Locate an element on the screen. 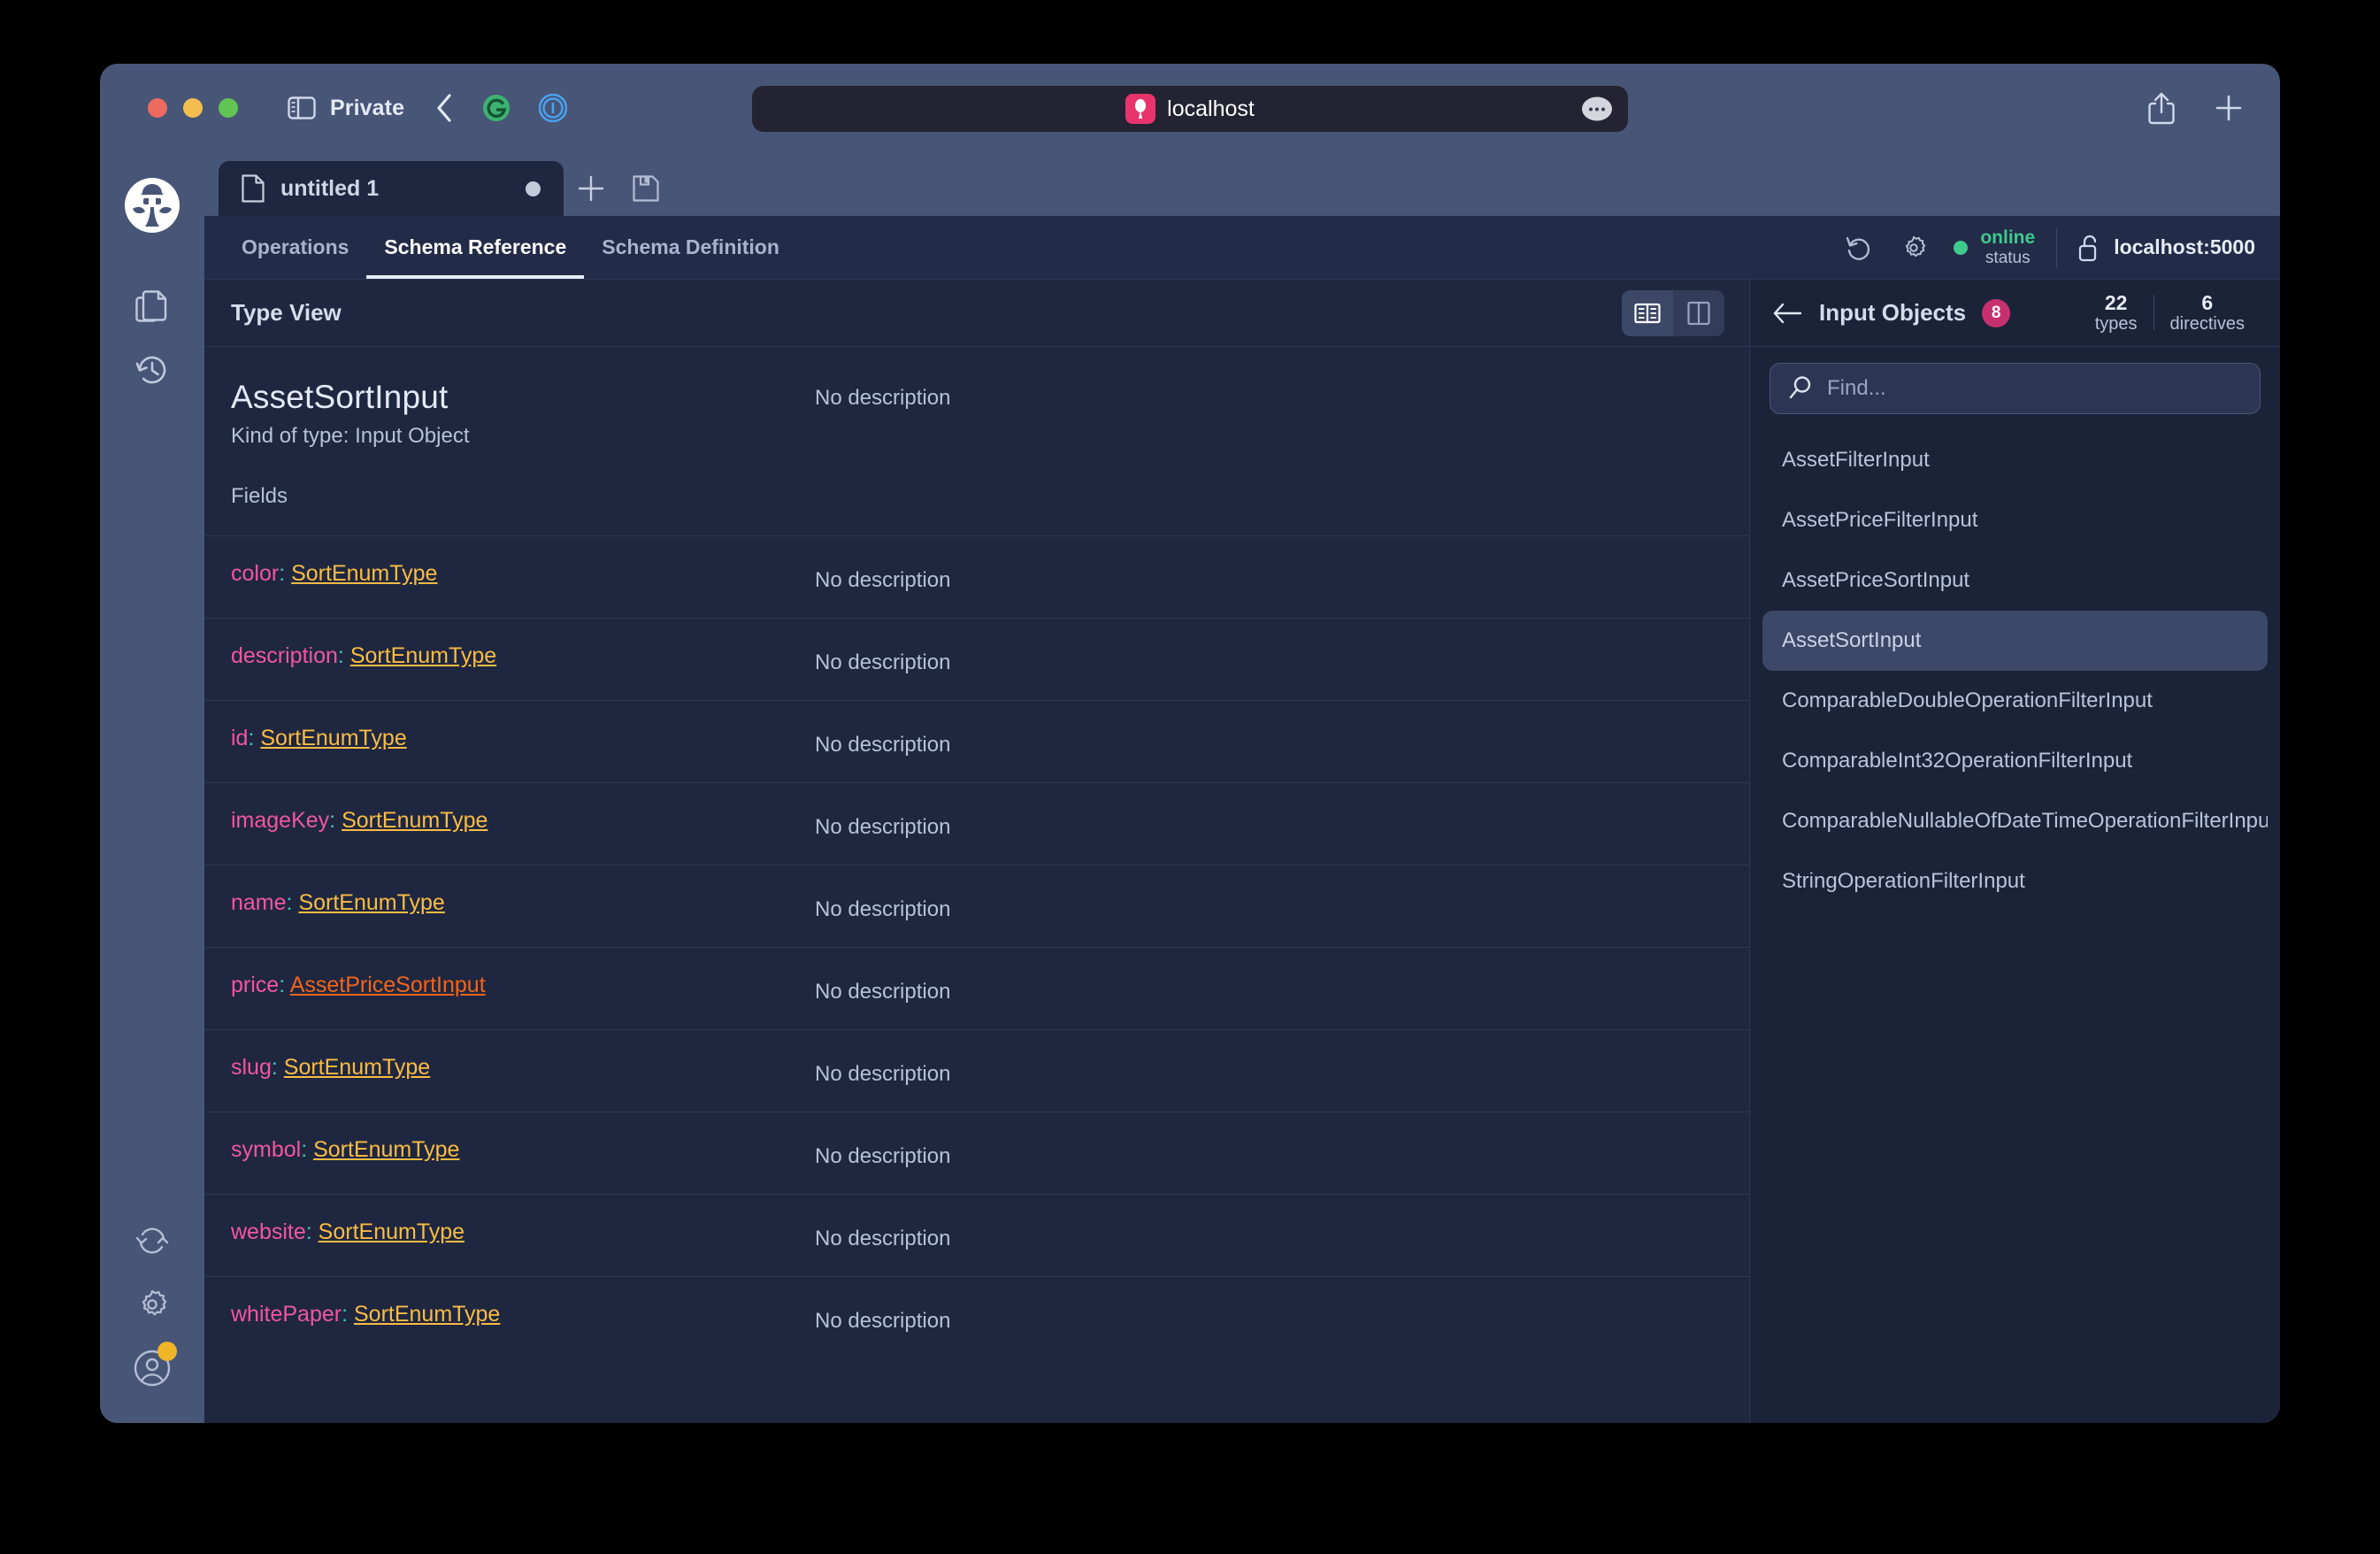  field-name: slug is located at coordinates (251, 1067).